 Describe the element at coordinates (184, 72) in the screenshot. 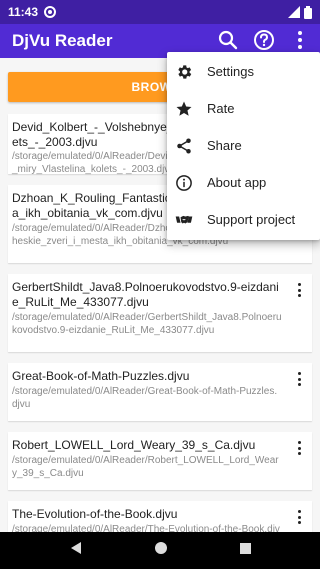

I see `gear-icon` at that location.